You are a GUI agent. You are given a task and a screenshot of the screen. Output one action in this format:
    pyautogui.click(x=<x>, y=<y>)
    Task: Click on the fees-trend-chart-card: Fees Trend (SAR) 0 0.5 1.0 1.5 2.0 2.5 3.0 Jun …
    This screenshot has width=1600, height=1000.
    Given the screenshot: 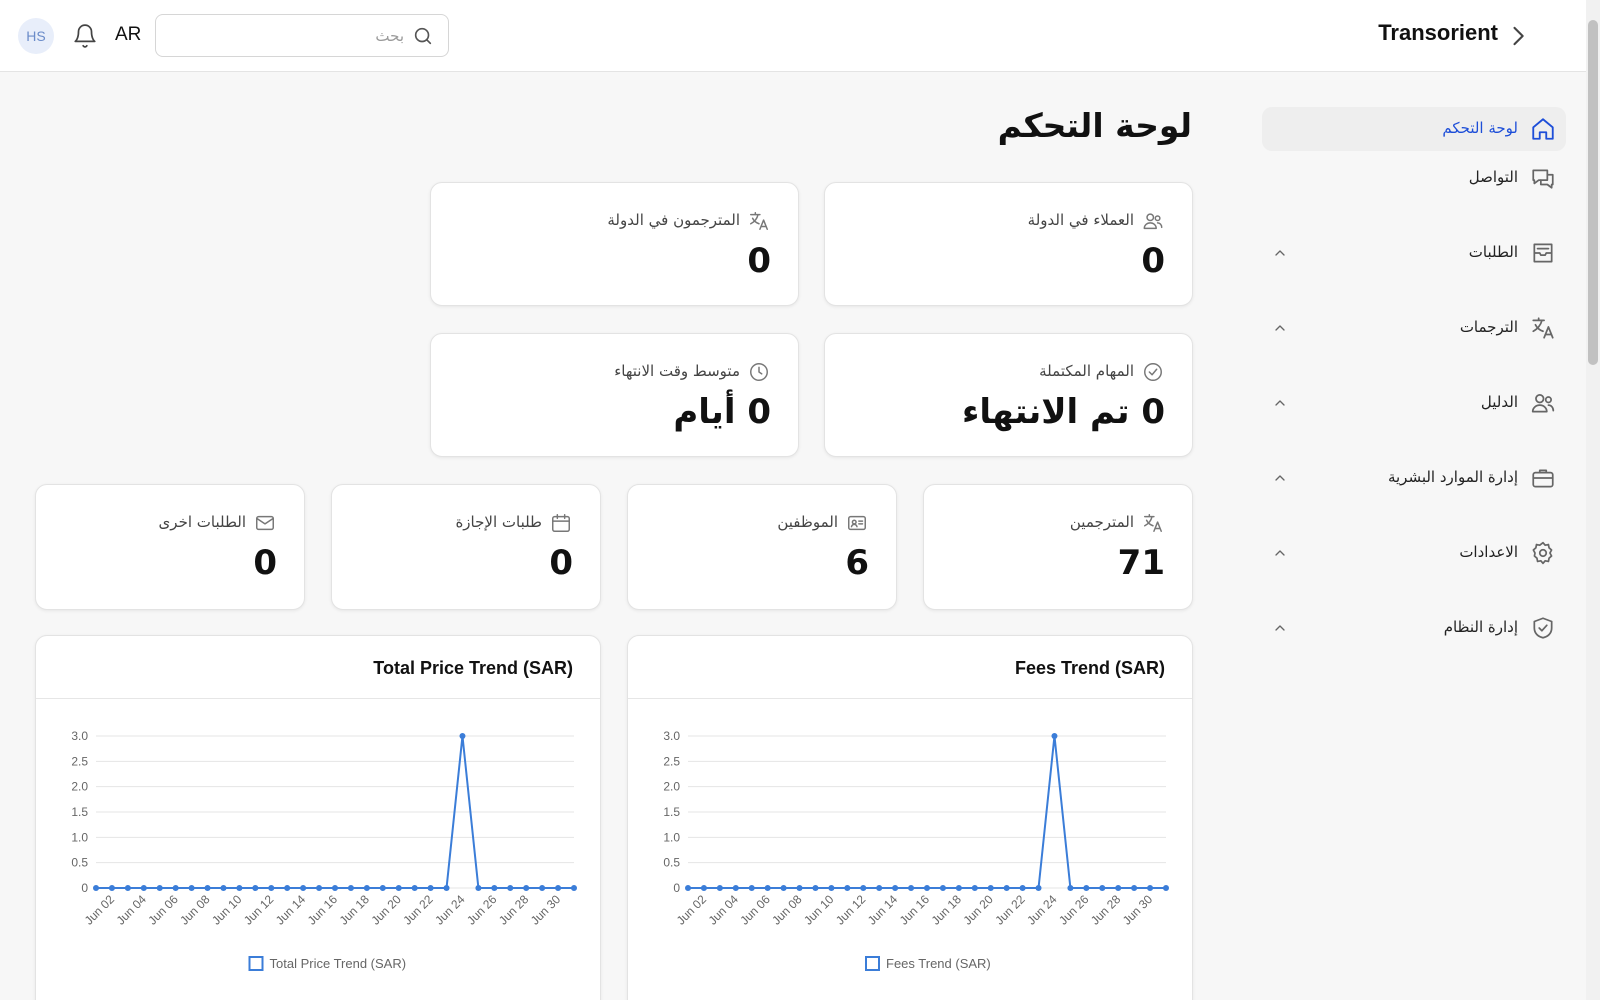 What is the action you would take?
    pyautogui.click(x=910, y=817)
    